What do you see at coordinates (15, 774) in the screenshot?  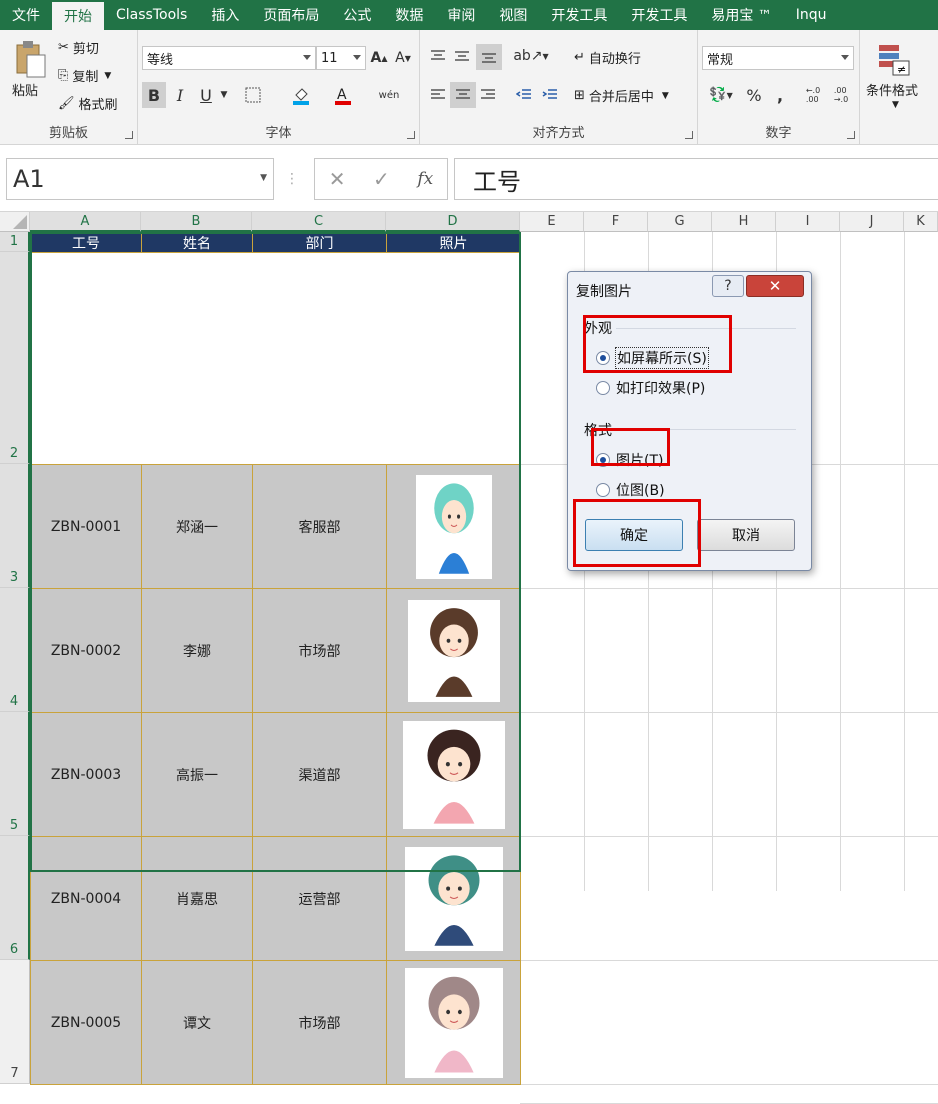 I see `row-header-5: 5` at bounding box center [15, 774].